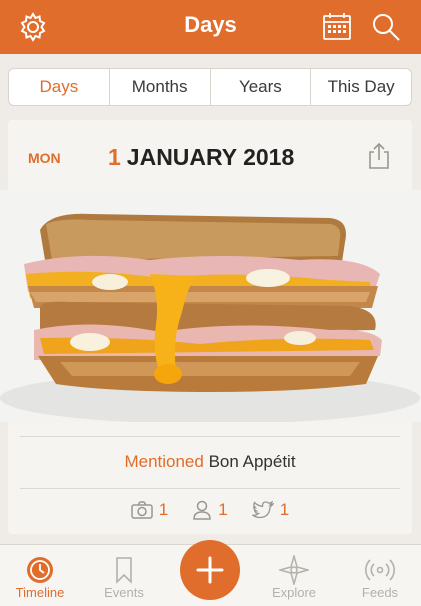 The width and height of the screenshot is (421, 606). I want to click on timeline-icon, so click(40, 570).